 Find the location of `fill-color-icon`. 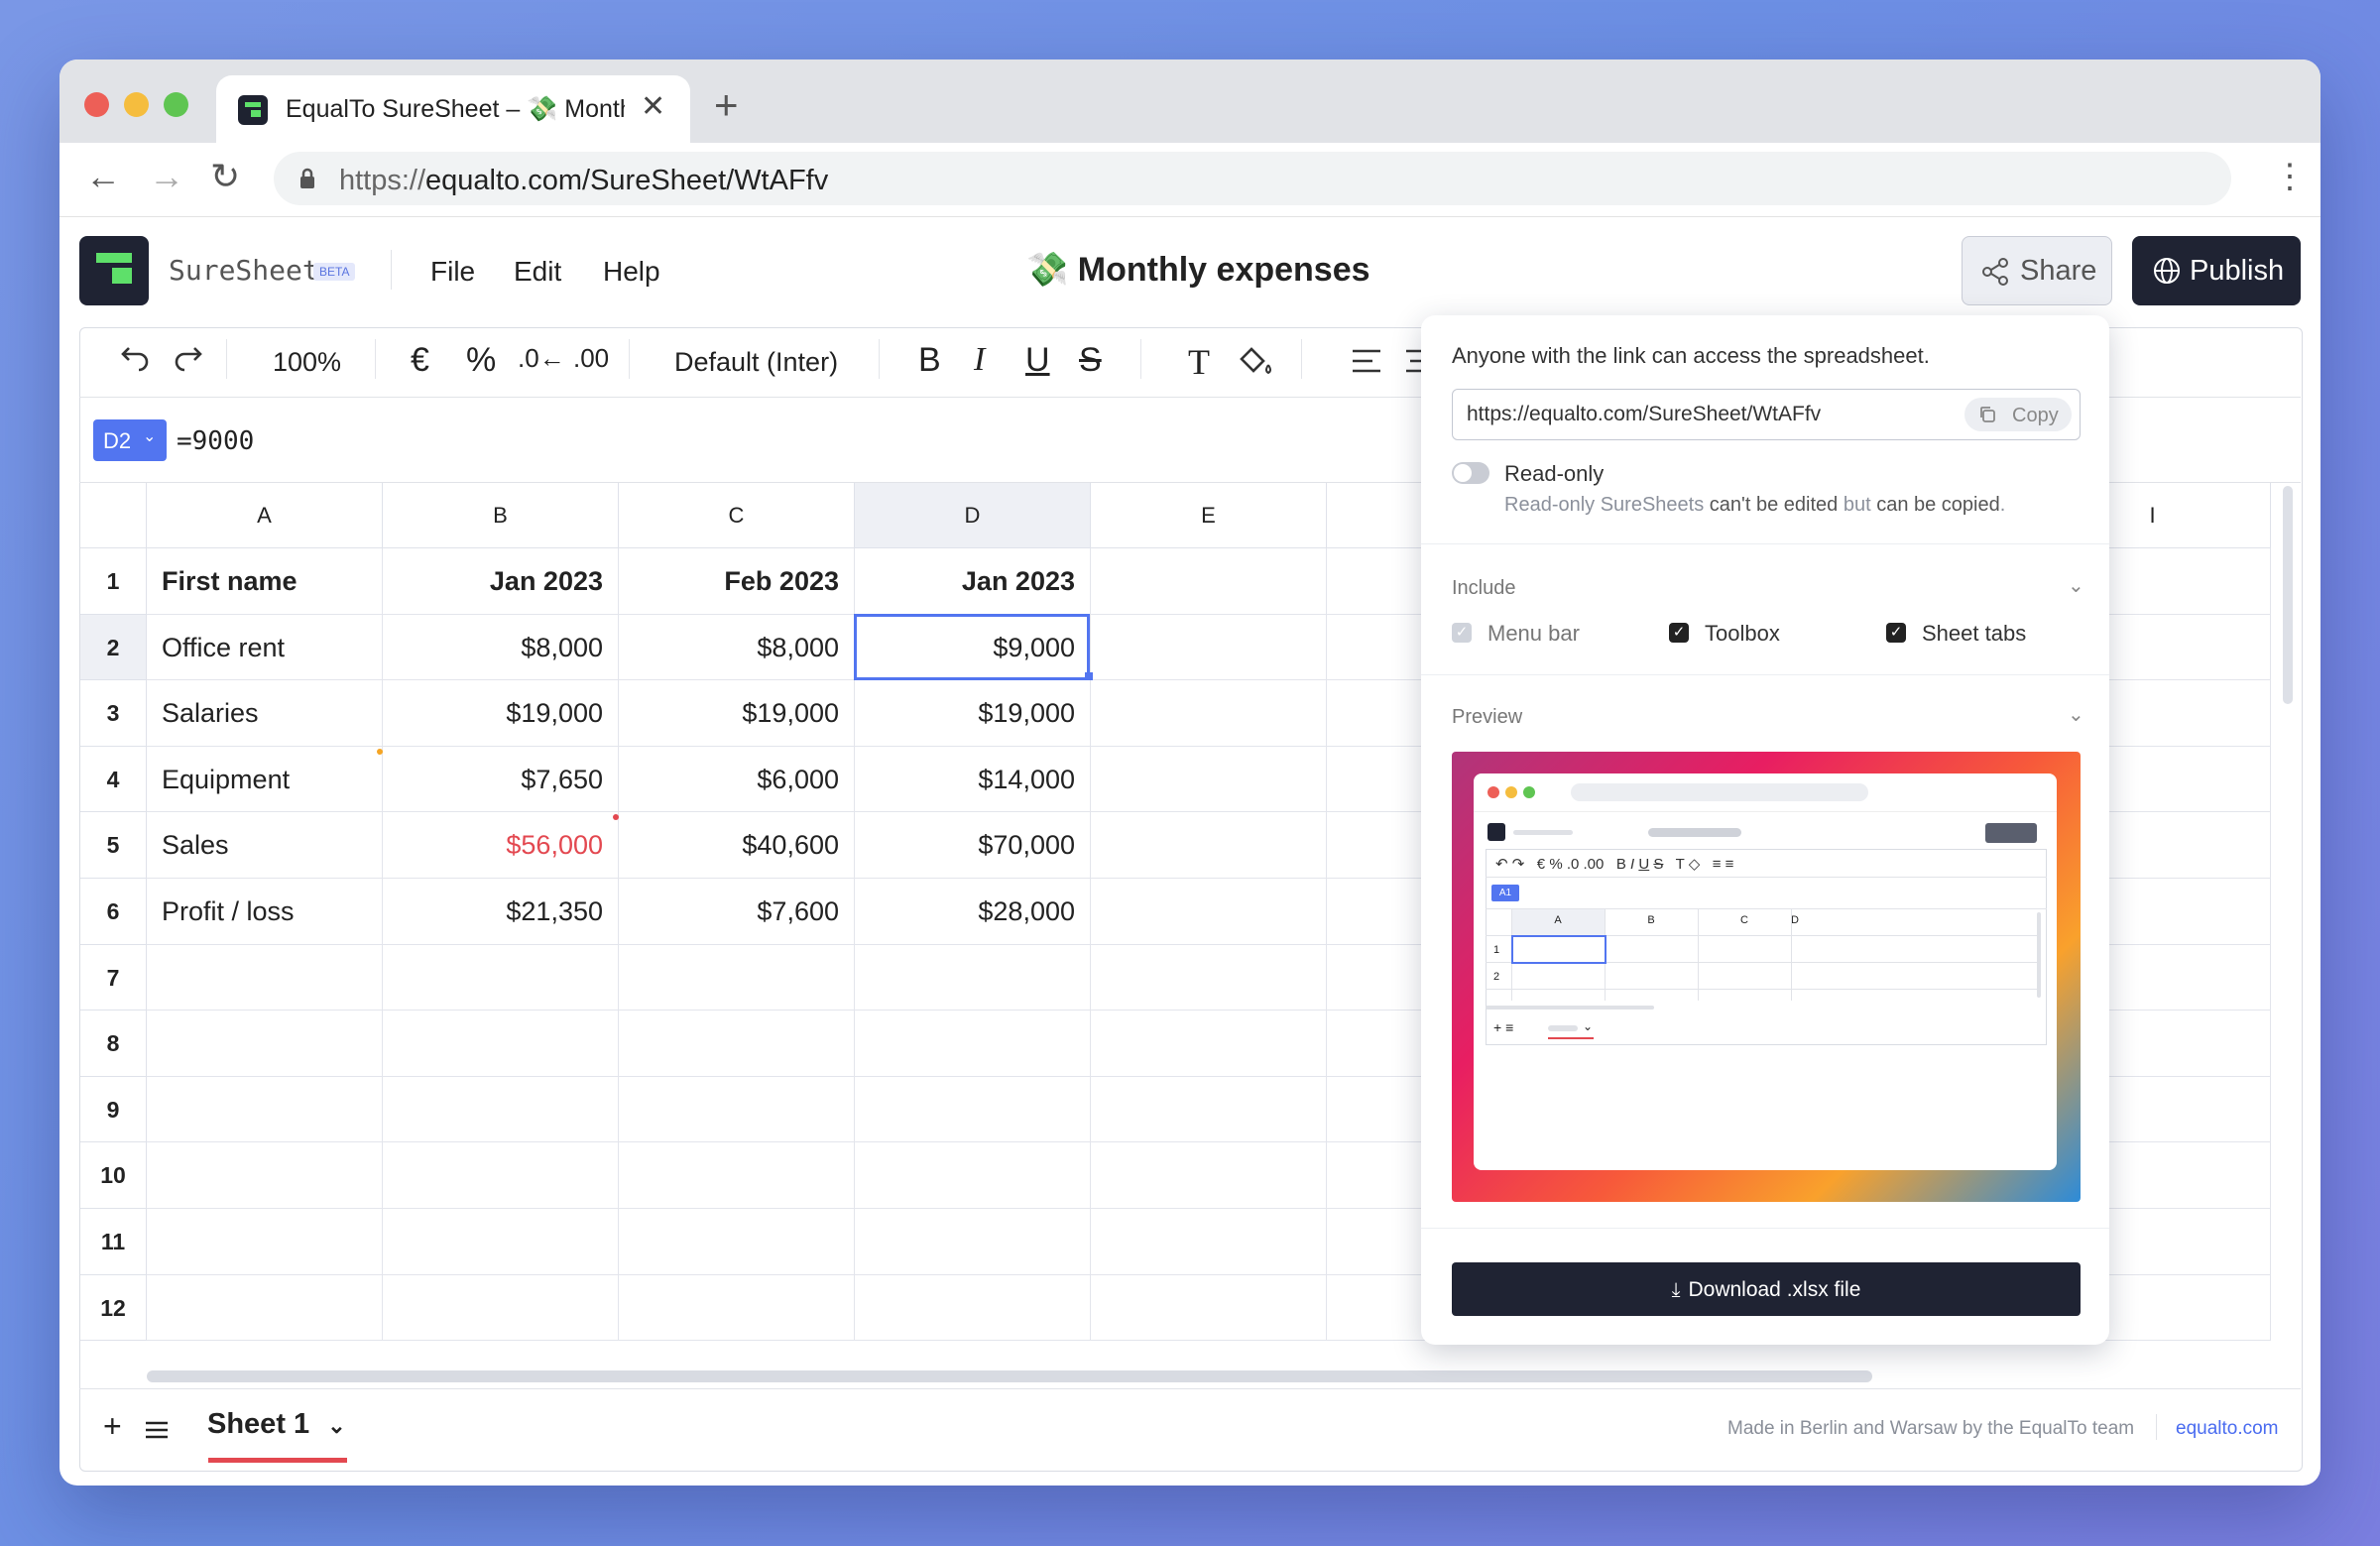

fill-color-icon is located at coordinates (1255, 361).